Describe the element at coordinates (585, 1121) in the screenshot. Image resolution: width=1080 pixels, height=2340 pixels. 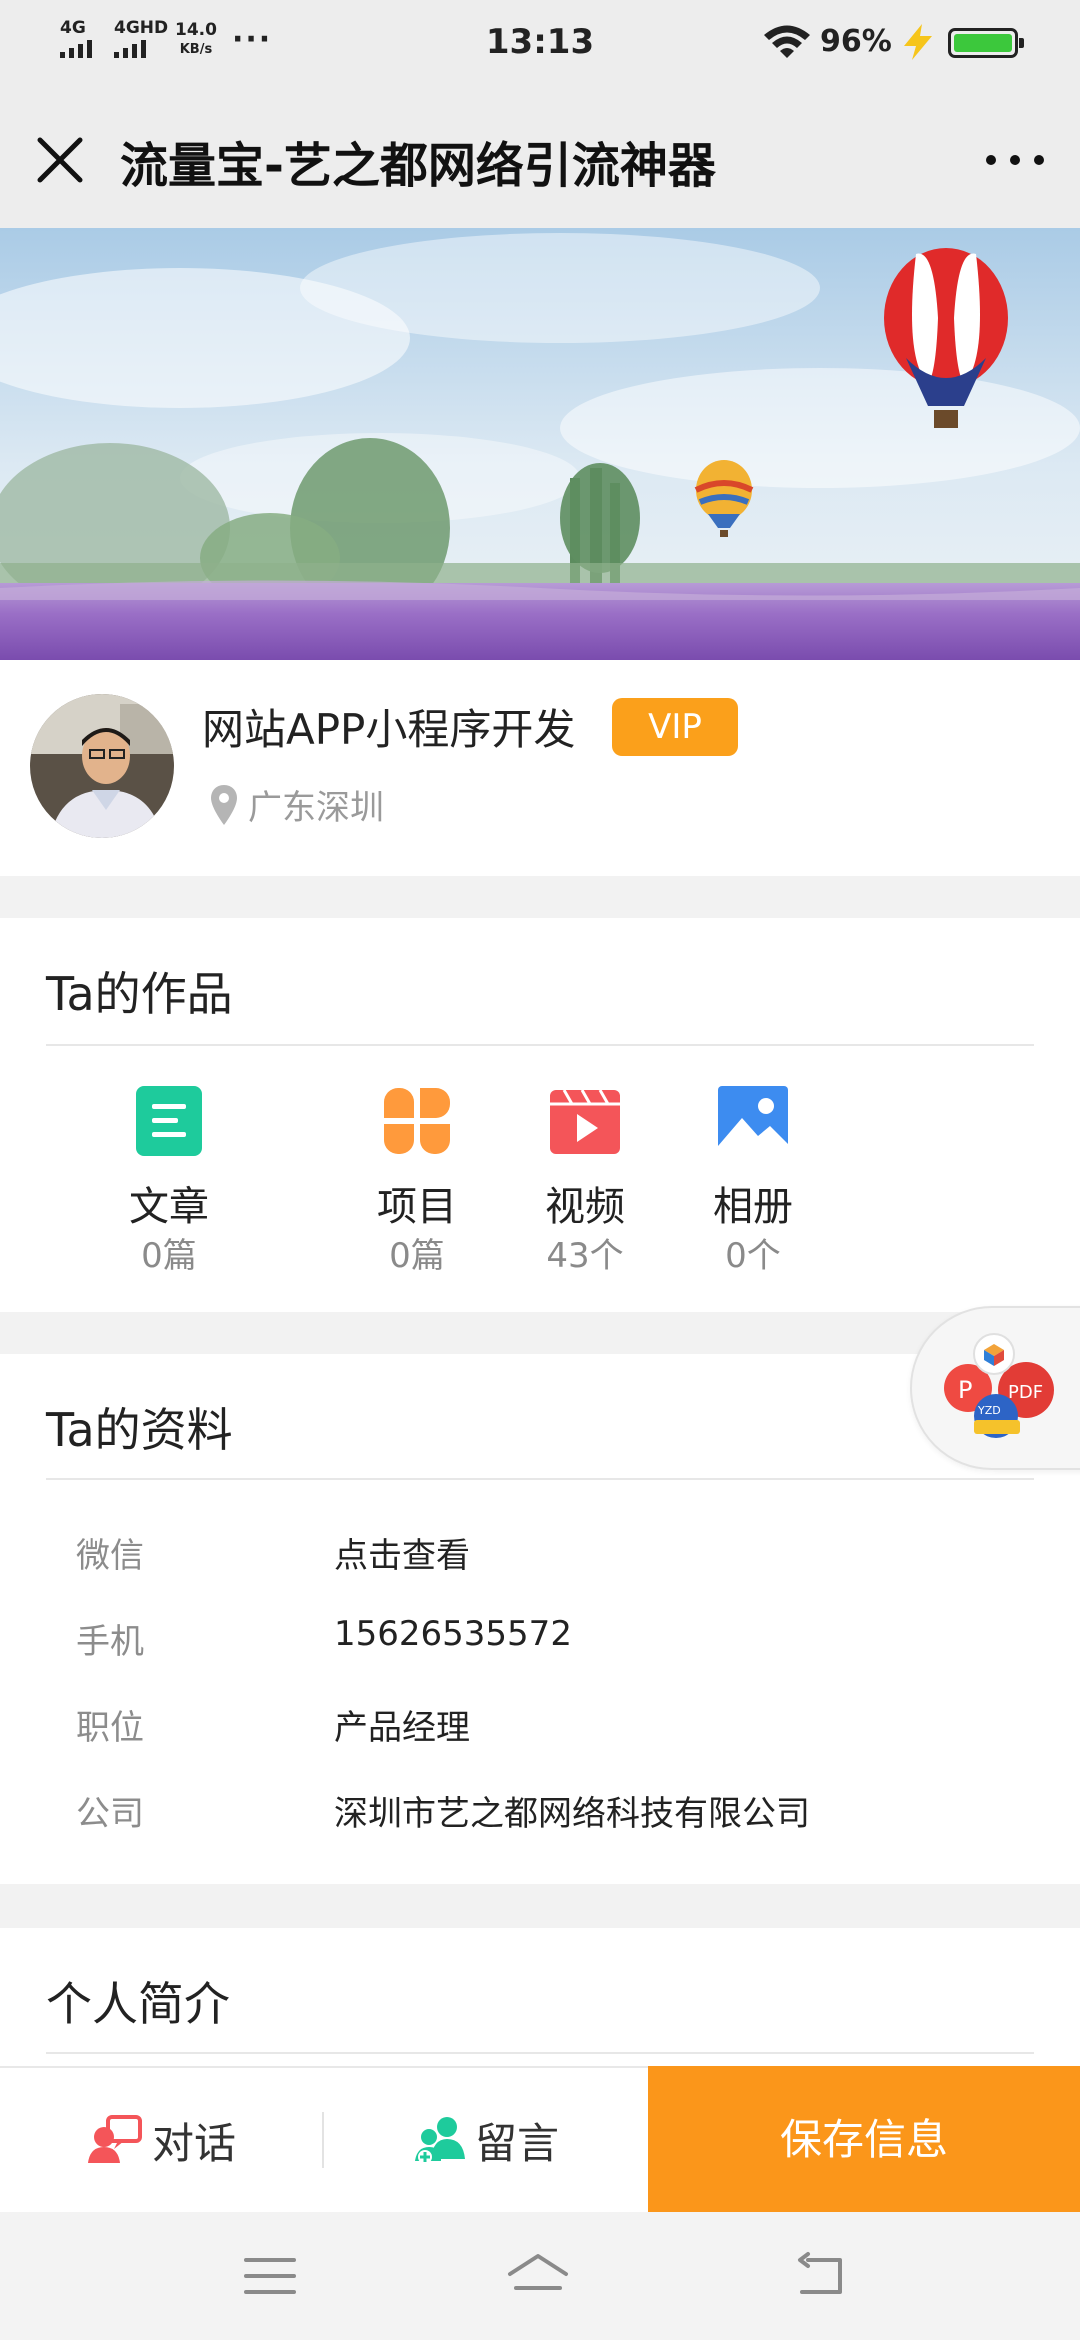
I see `video-icon` at that location.